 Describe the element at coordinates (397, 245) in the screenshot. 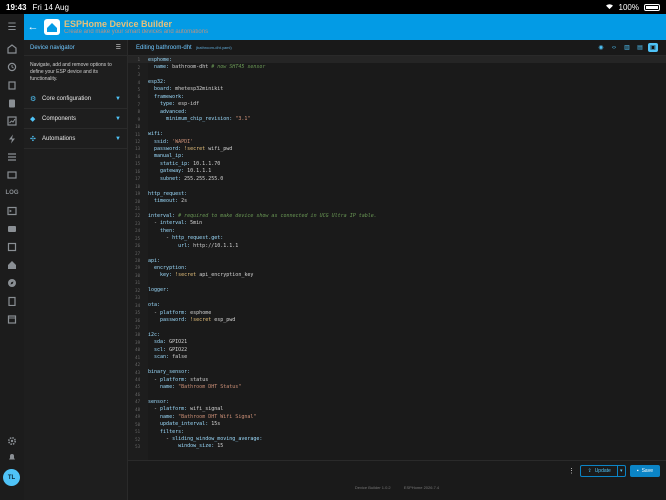

I see `code-line: 26 url: http://10.1.1.1` at that location.